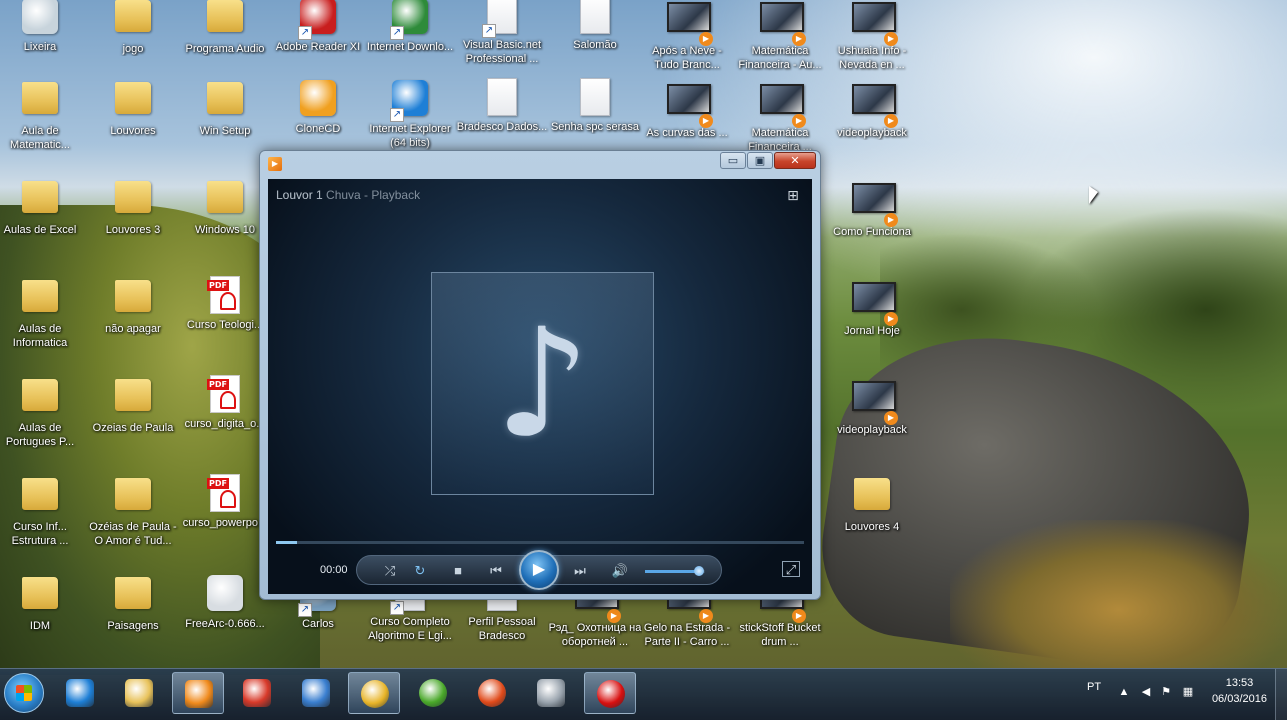 This screenshot has width=1287, height=720. Describe the element at coordinates (43, 313) in the screenshot. I see `desktop-icon: Aulas de Informatica` at that location.